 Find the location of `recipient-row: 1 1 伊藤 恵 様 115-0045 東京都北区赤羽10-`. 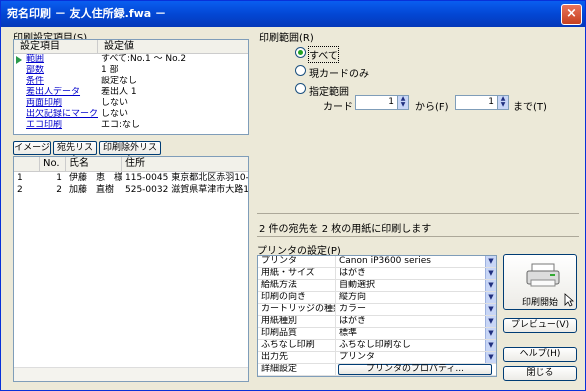

recipient-row: 1 1 伊藤 恵 様 115-0045 東京都北区赤羽10- is located at coordinates (131, 178).